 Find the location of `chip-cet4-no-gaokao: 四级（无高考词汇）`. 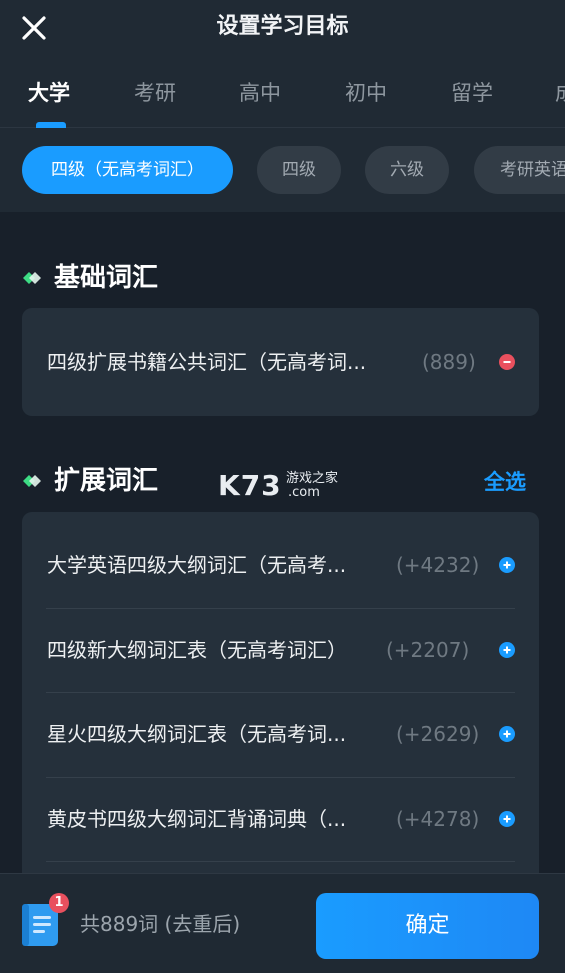

chip-cet4-no-gaokao: 四级（无高考词汇） is located at coordinates (127, 170).